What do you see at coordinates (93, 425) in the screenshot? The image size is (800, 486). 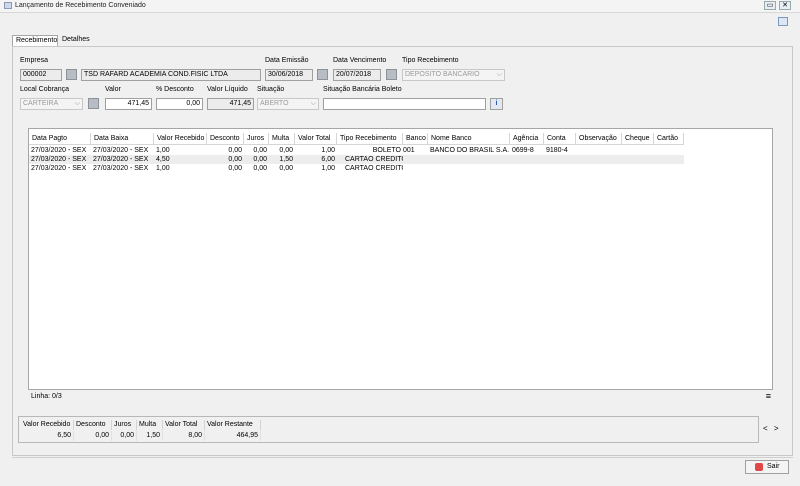 I see `total-header-desconto: Desconto` at bounding box center [93, 425].